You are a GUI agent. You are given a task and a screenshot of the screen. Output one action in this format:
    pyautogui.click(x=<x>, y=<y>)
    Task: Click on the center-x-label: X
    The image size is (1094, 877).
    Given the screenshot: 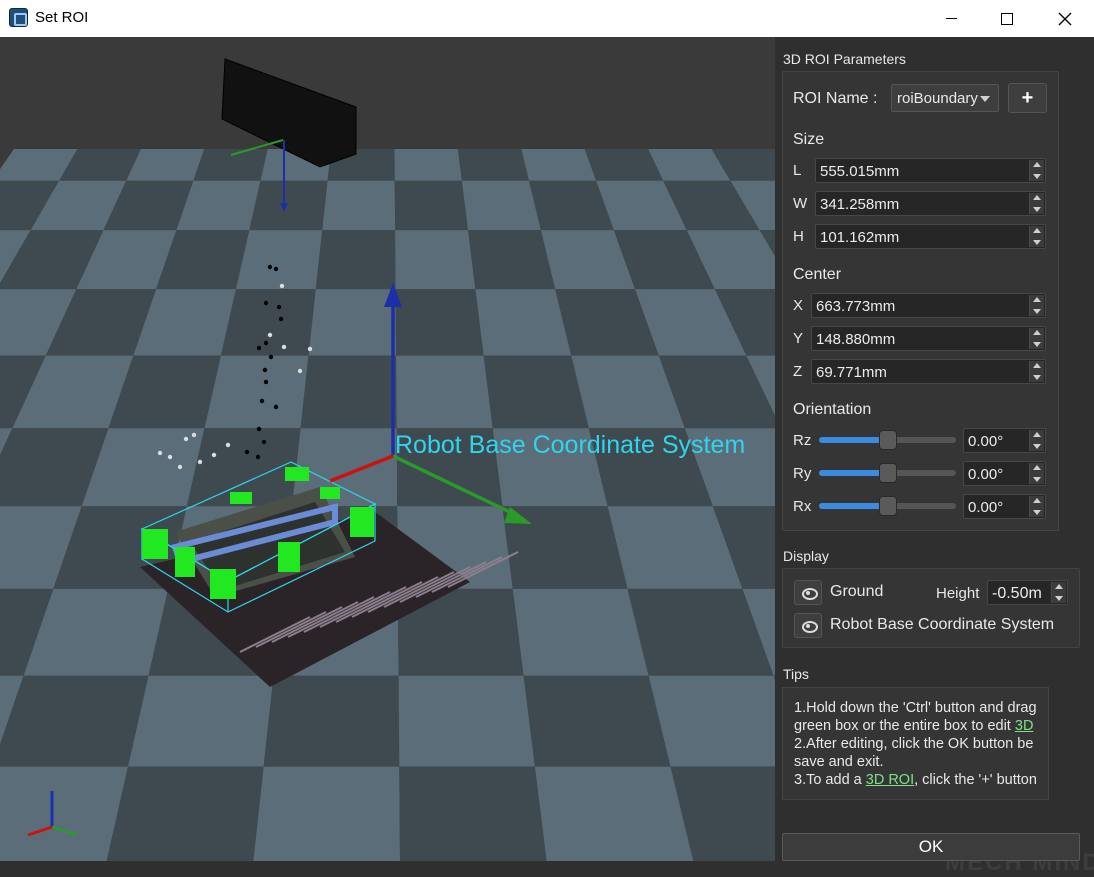 What is the action you would take?
    pyautogui.click(x=798, y=305)
    